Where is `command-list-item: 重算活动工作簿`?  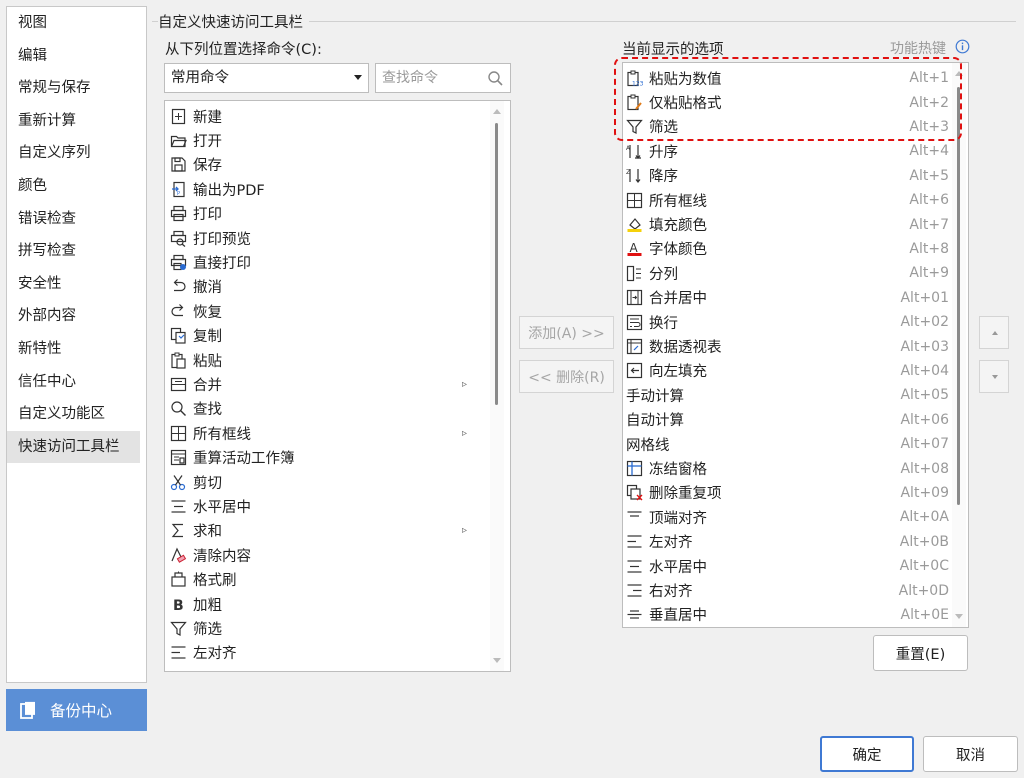
command-list-item: 重算活动工作簿 is located at coordinates (330, 458).